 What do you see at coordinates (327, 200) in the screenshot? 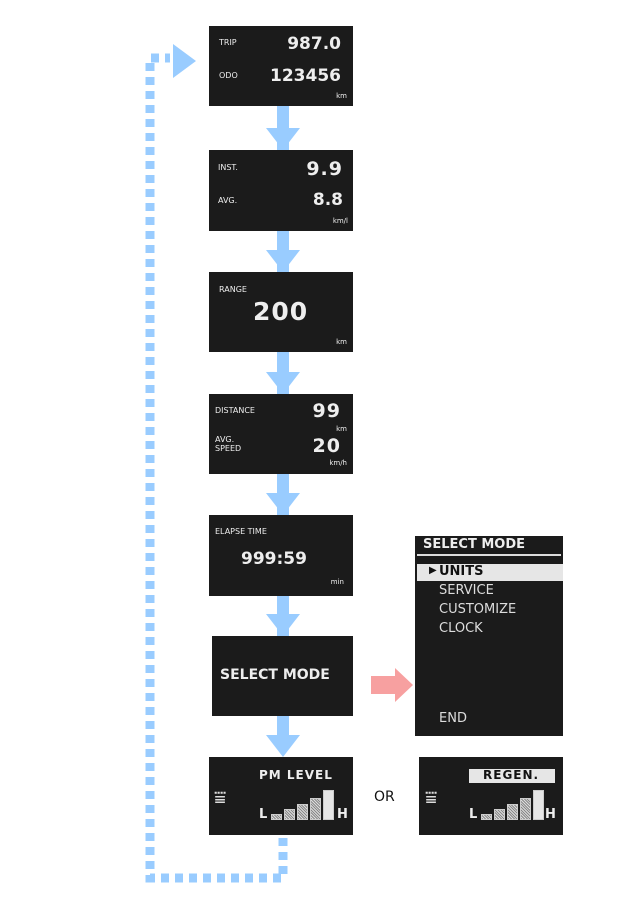
I see `avg-value: 8.8` at bounding box center [327, 200].